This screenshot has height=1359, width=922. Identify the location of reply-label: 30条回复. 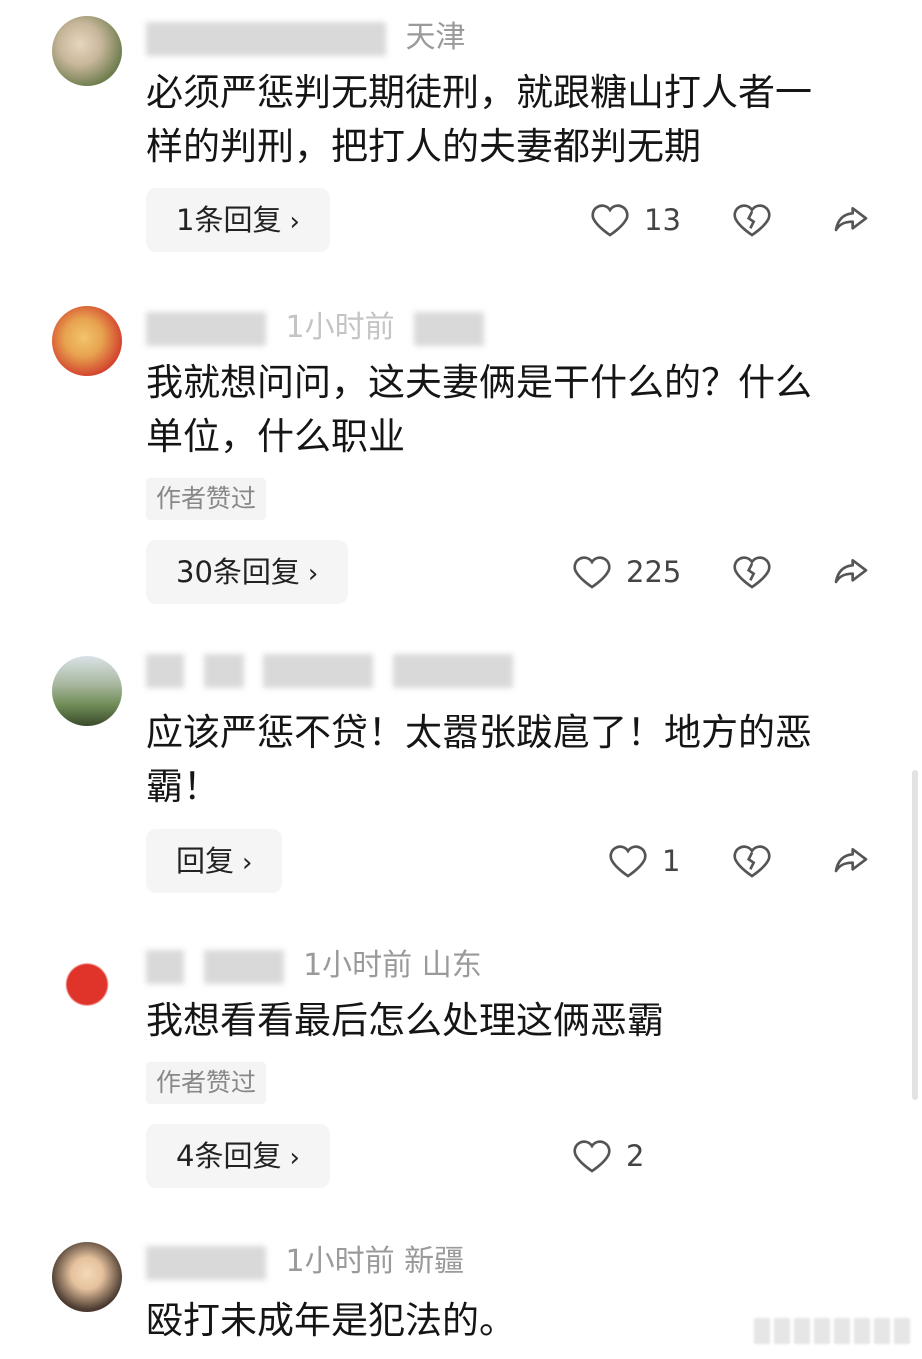
(238, 572).